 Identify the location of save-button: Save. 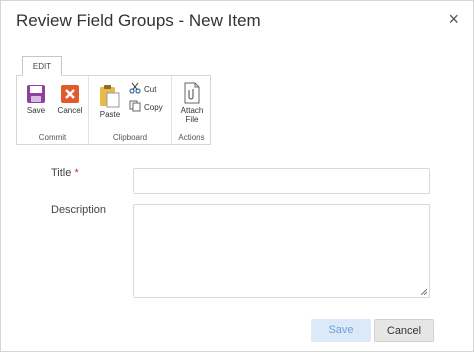
(341, 330).